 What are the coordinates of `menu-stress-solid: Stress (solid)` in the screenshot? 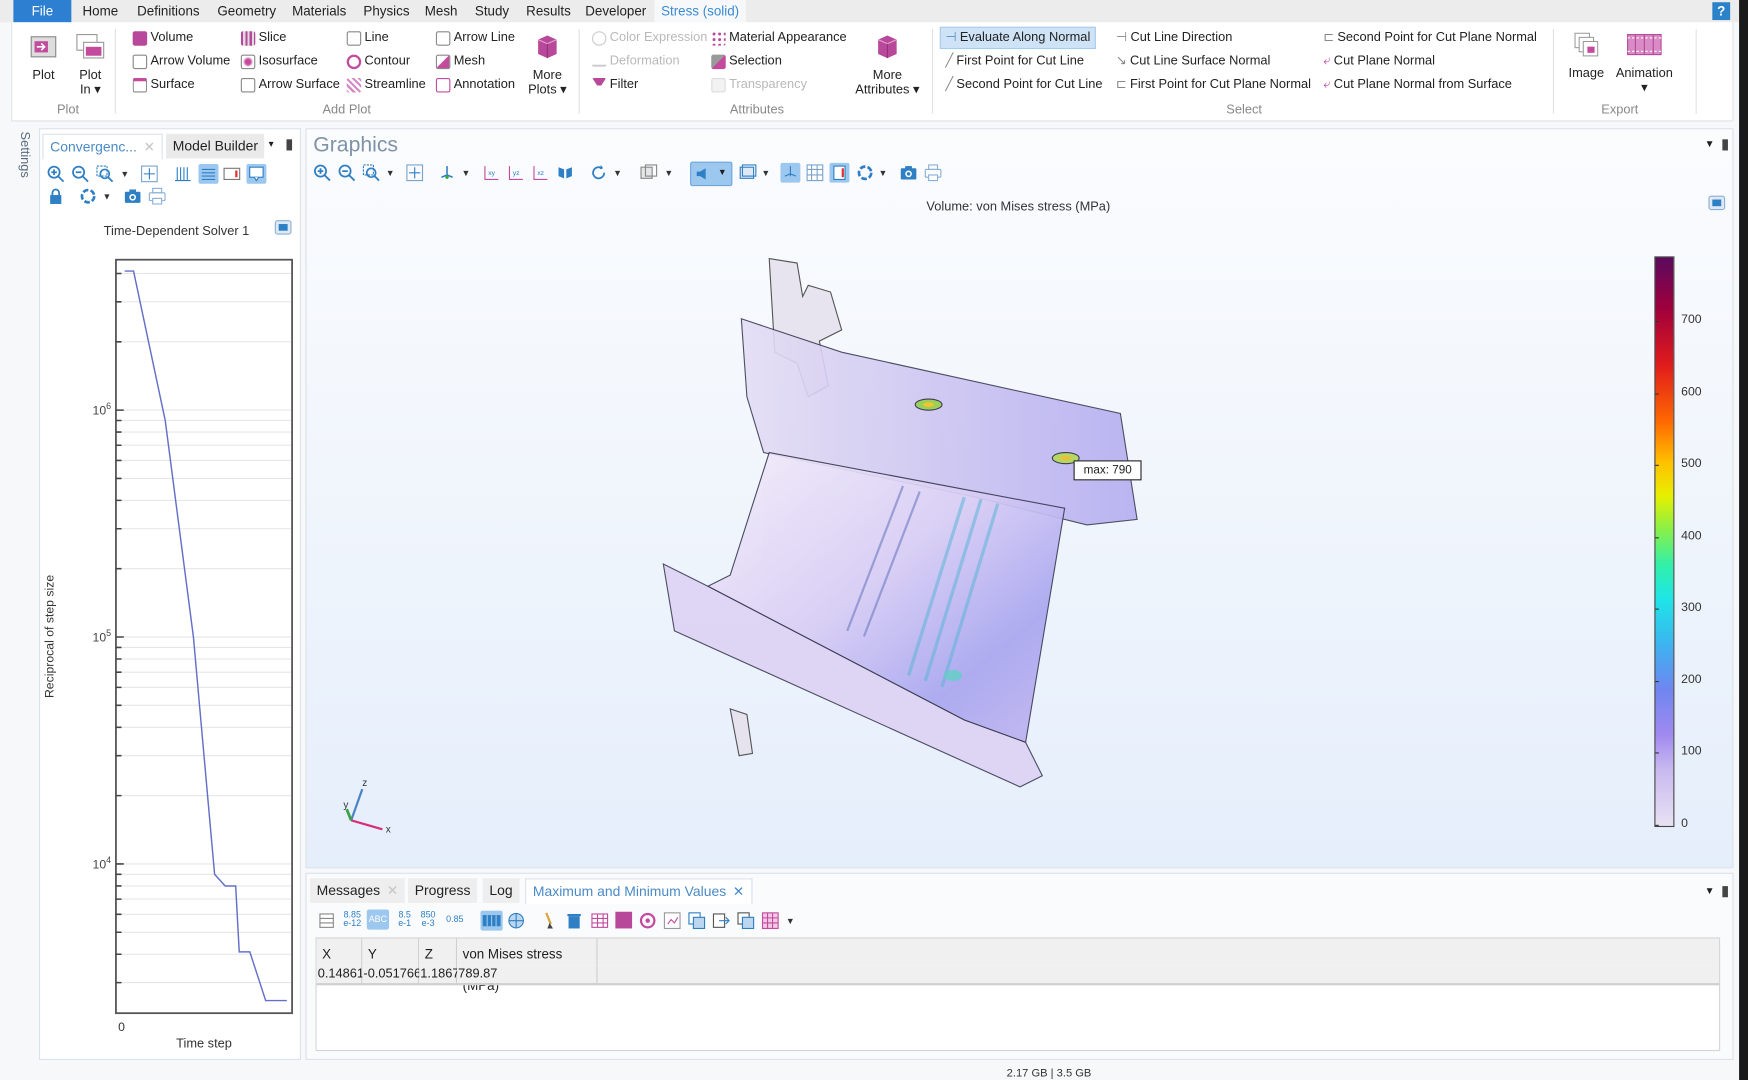 It's located at (700, 11).